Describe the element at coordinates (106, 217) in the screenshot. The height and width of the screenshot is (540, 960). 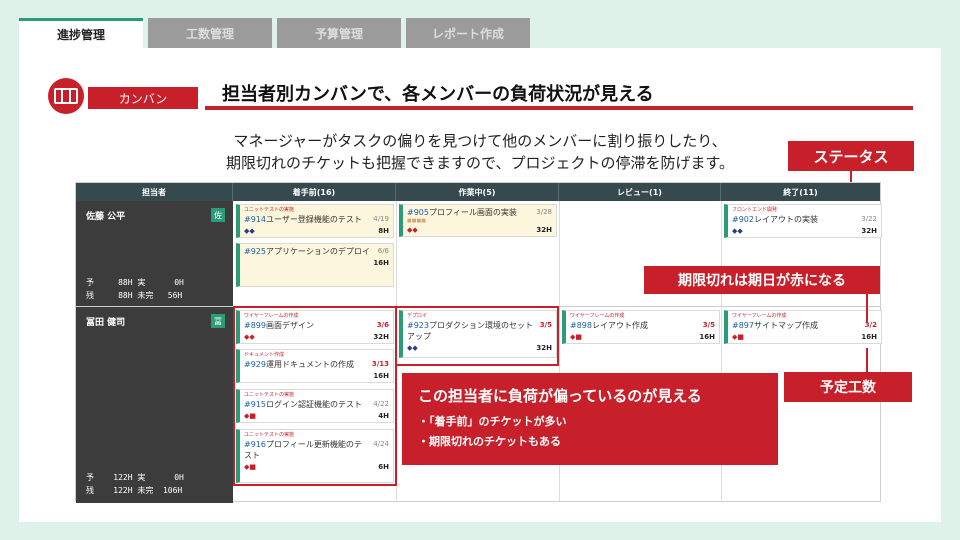
I see `member-name: 佐藤 公平` at that location.